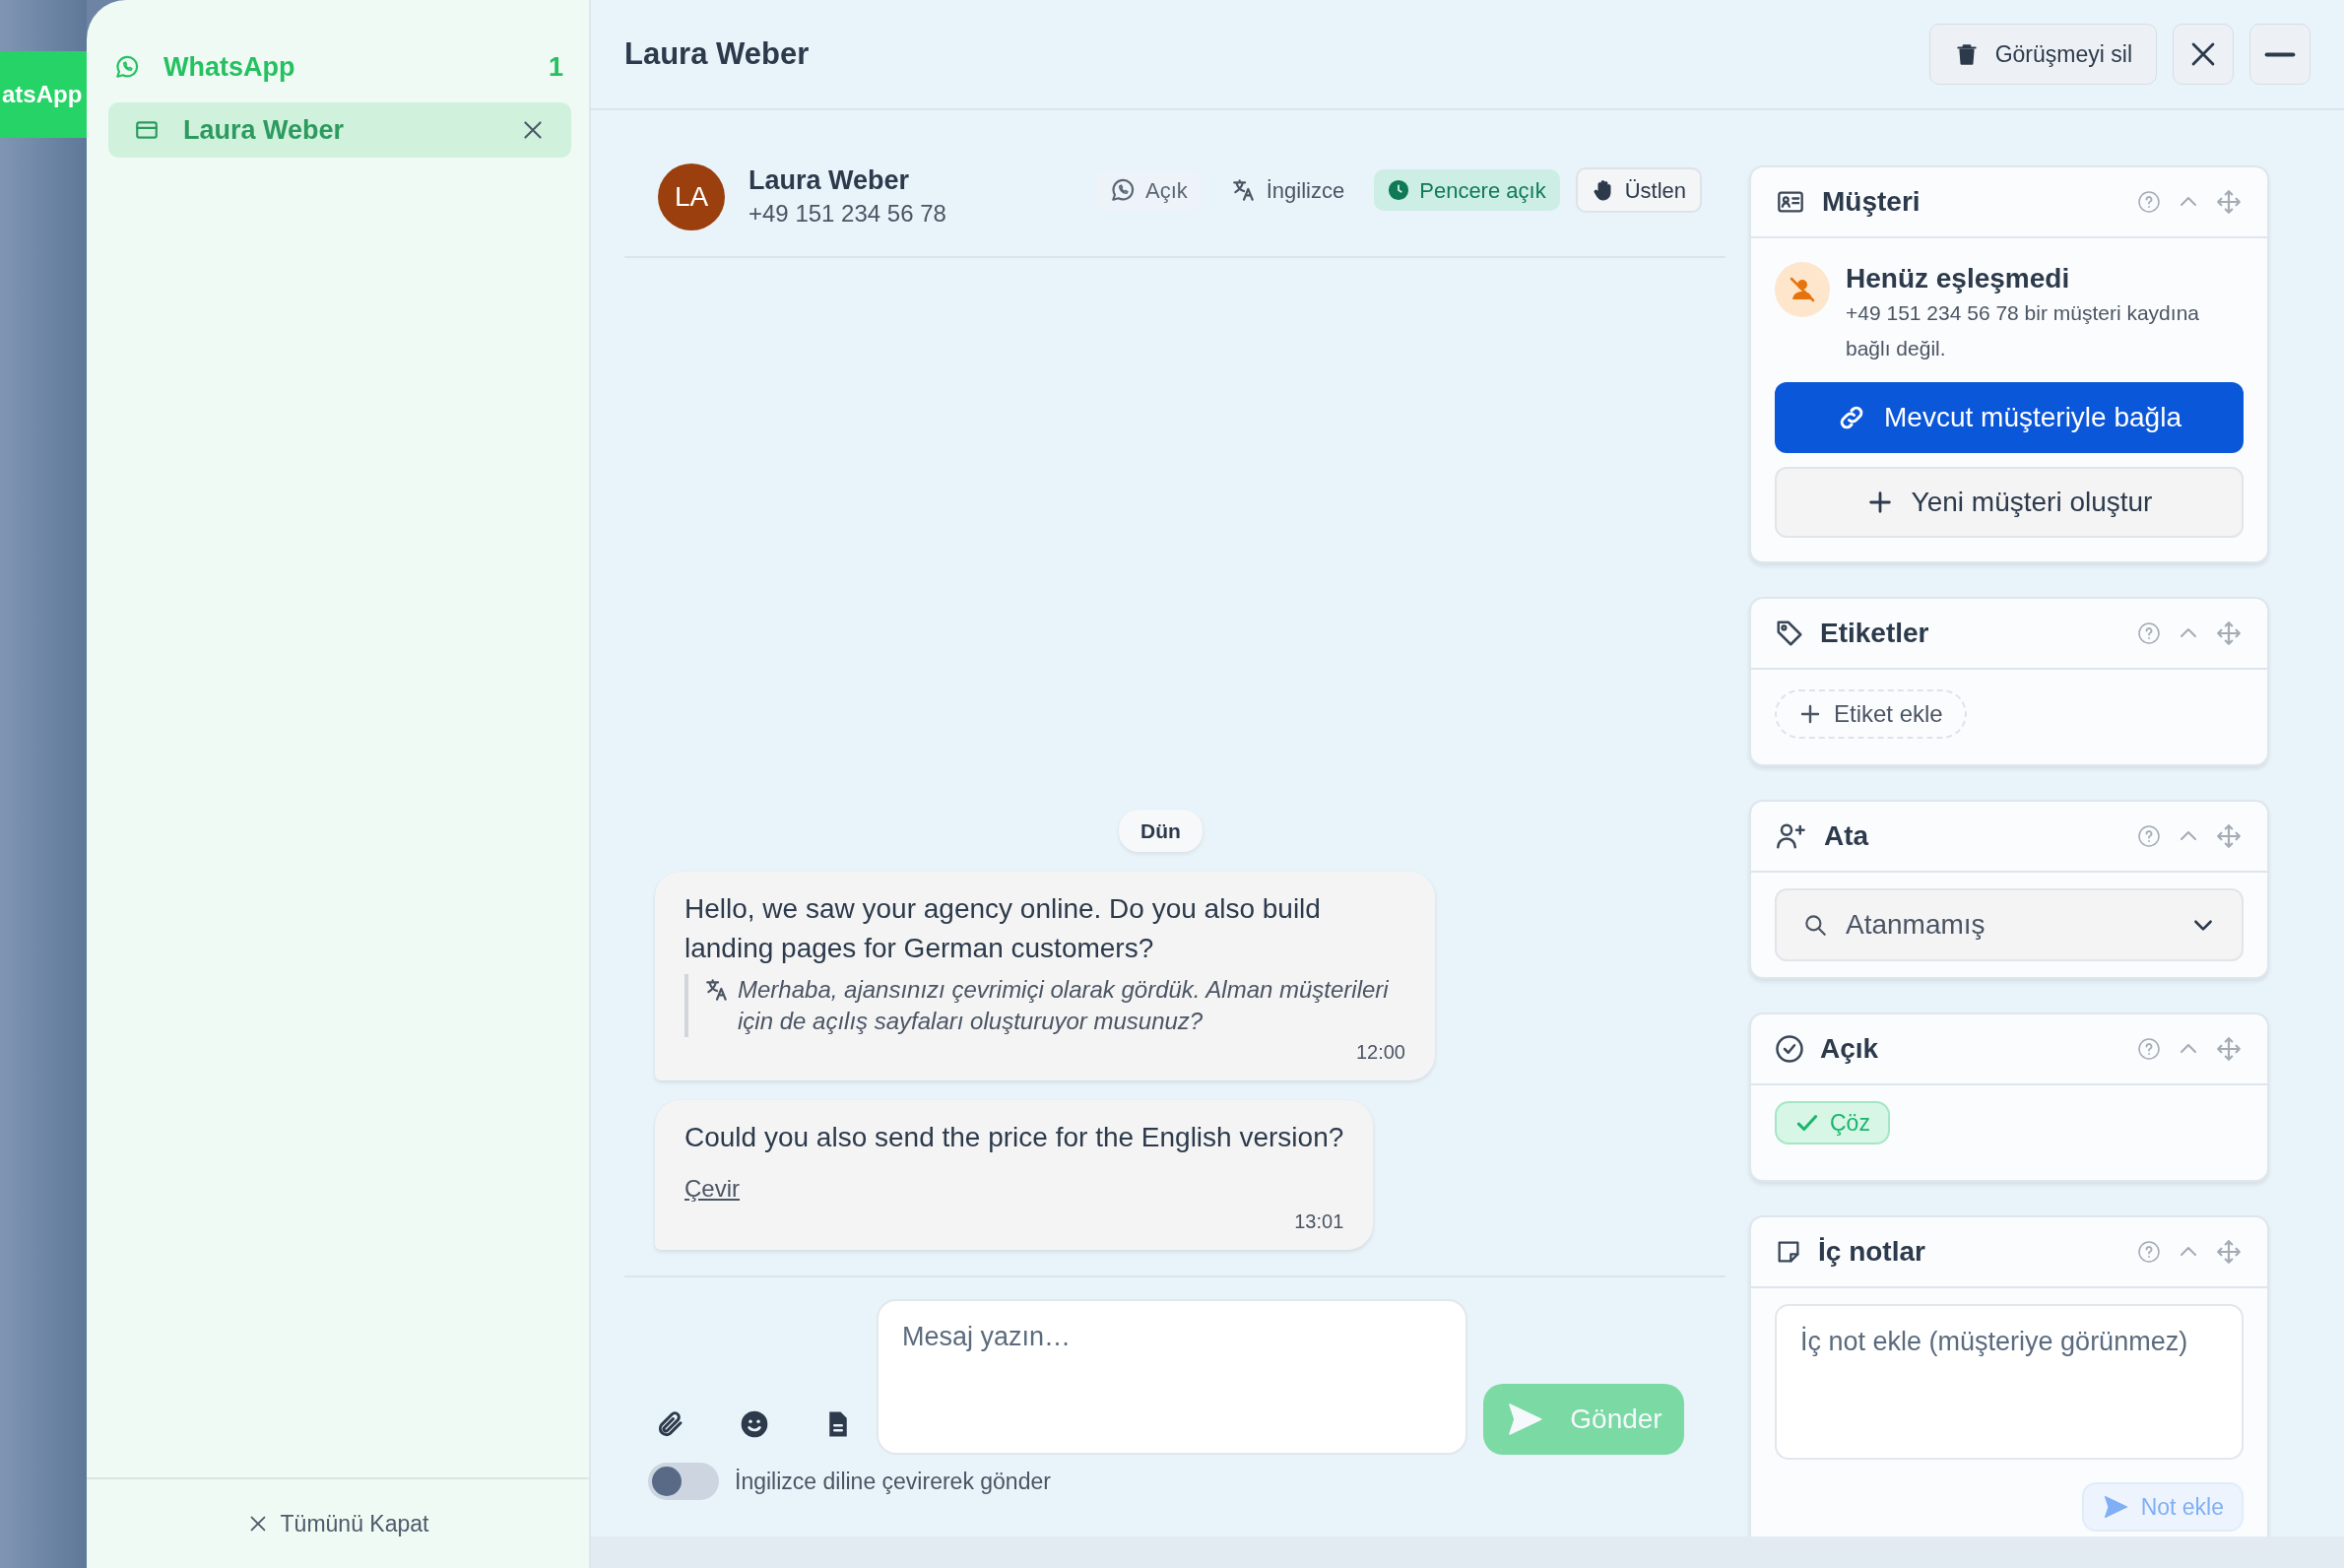  I want to click on translated-text: Merhaba, ajansınızı çevrimiçi olarak gördük. Alman müşterileri için de açılış sayfaları oluşturuyor musunuz?, so click(1064, 1006).